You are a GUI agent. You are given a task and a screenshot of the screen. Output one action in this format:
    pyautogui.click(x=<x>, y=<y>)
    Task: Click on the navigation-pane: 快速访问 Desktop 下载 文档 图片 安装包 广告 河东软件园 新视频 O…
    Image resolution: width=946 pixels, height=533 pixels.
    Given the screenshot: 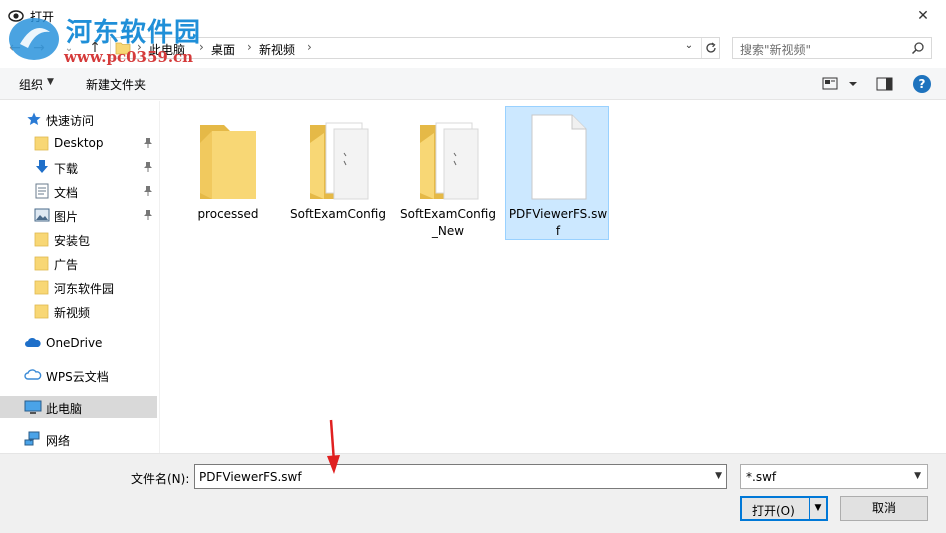 What is the action you would take?
    pyautogui.click(x=80, y=277)
    